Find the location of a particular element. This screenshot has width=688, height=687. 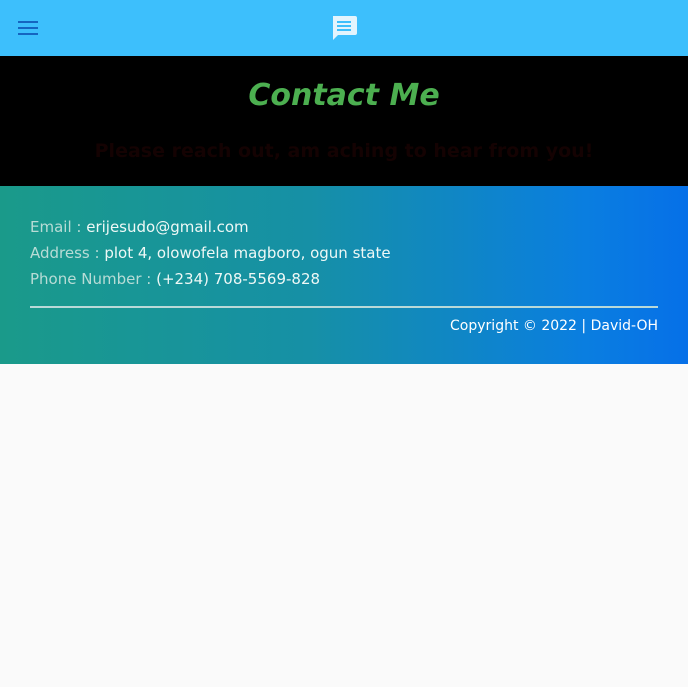

top-app-bar is located at coordinates (344, 28).